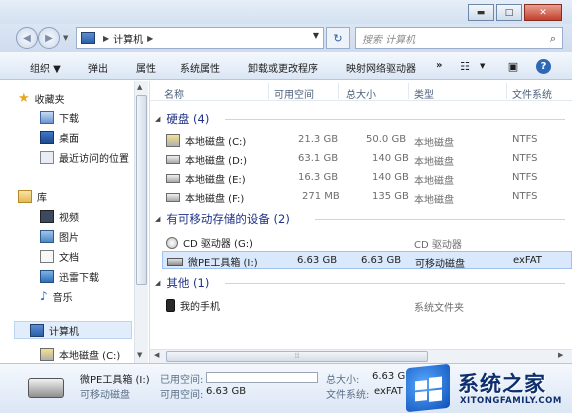  What do you see at coordinates (438, 245) in the screenshot?
I see `drive-type: CD 驱动器` at bounding box center [438, 245].